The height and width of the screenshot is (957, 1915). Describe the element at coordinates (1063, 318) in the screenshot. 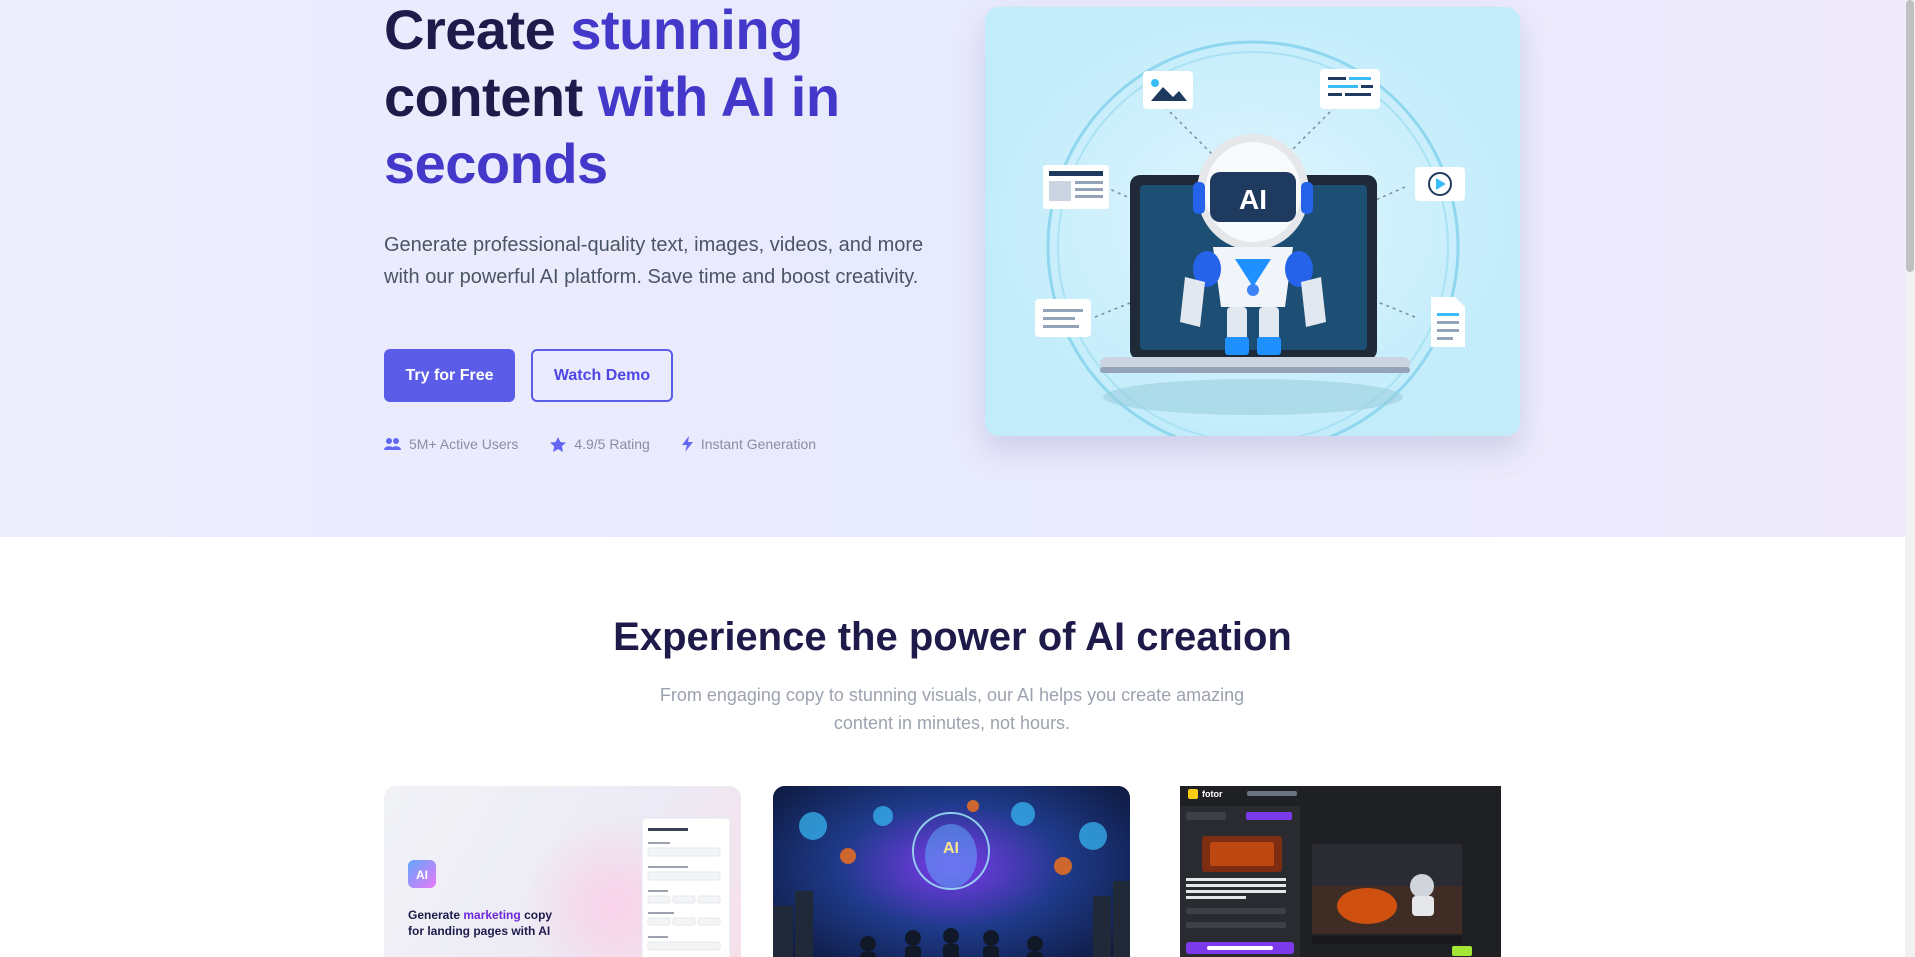

I see `chat-card-icon` at that location.